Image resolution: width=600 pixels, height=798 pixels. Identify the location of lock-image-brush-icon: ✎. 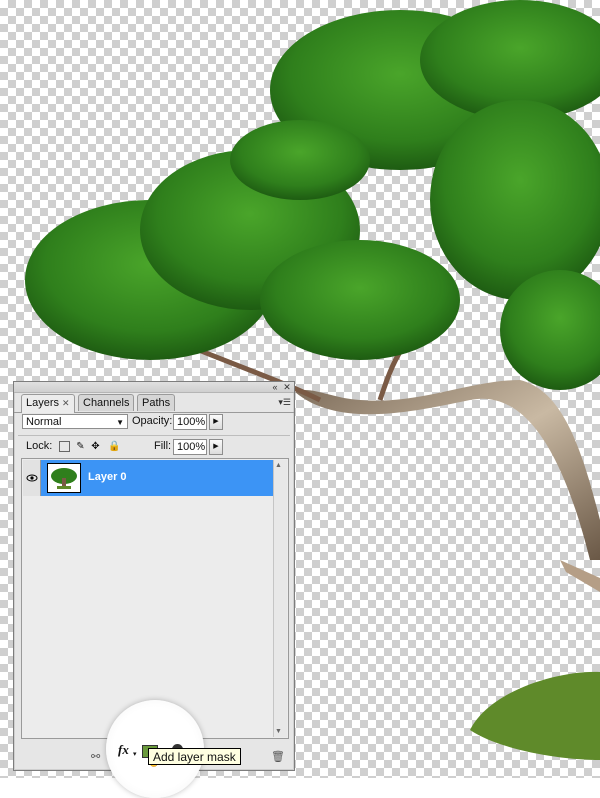
(80, 446).